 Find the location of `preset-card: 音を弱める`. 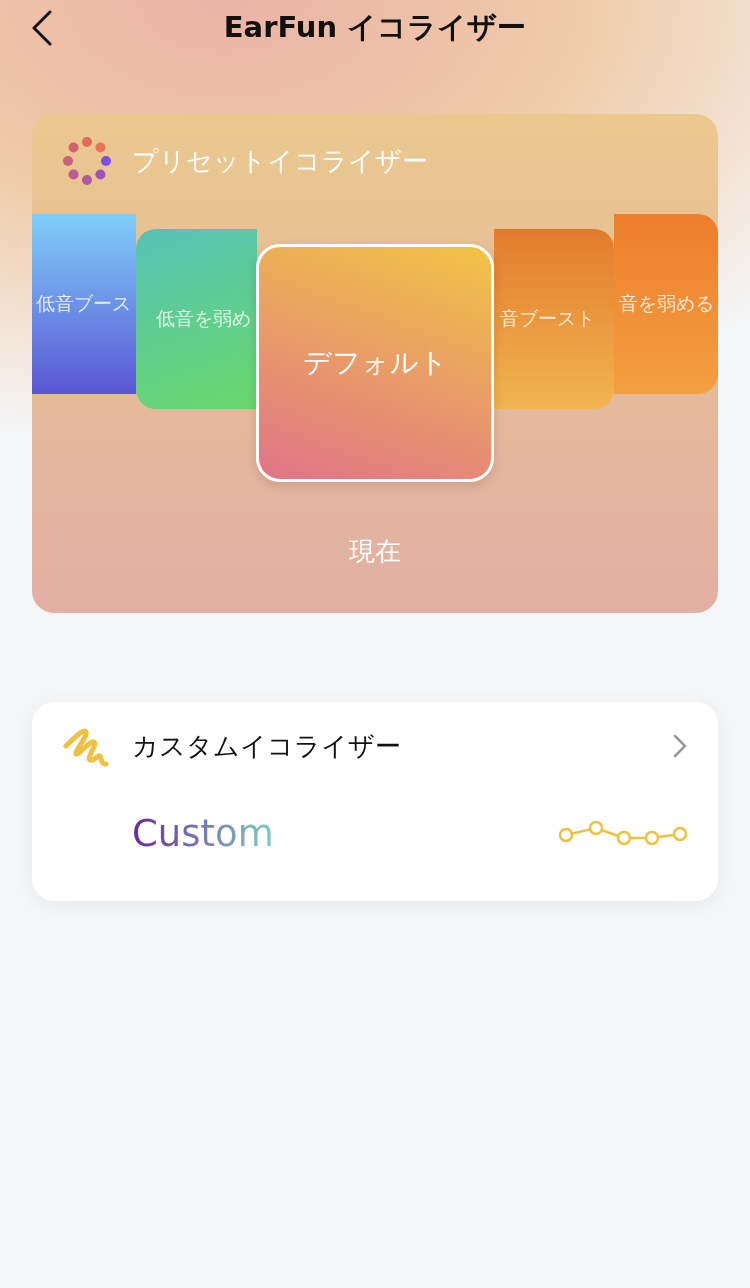

preset-card: 音を弱める is located at coordinates (666, 304).